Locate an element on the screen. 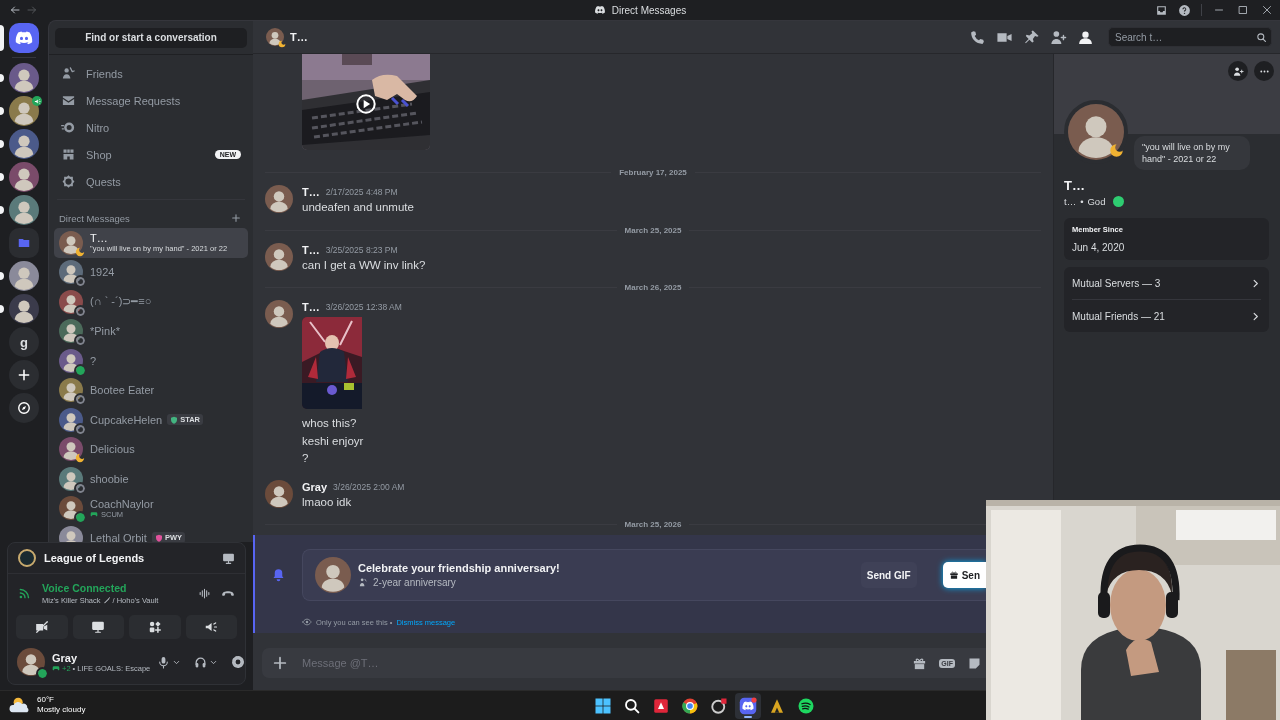 Image resolution: width=1280 pixels, height=720 pixels. soundboard-button is located at coordinates (211, 627).